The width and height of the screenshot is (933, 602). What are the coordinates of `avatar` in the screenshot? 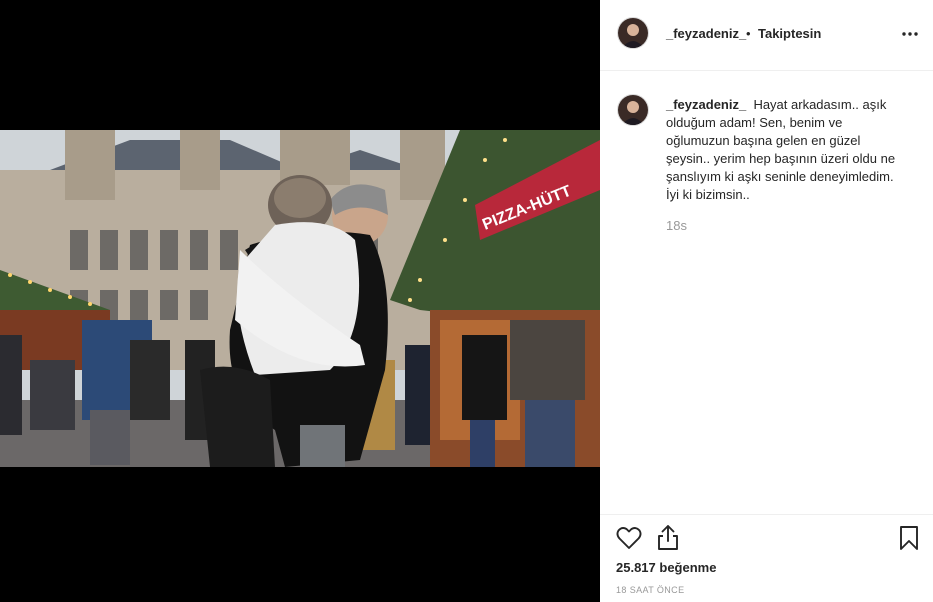 It's located at (633, 33).